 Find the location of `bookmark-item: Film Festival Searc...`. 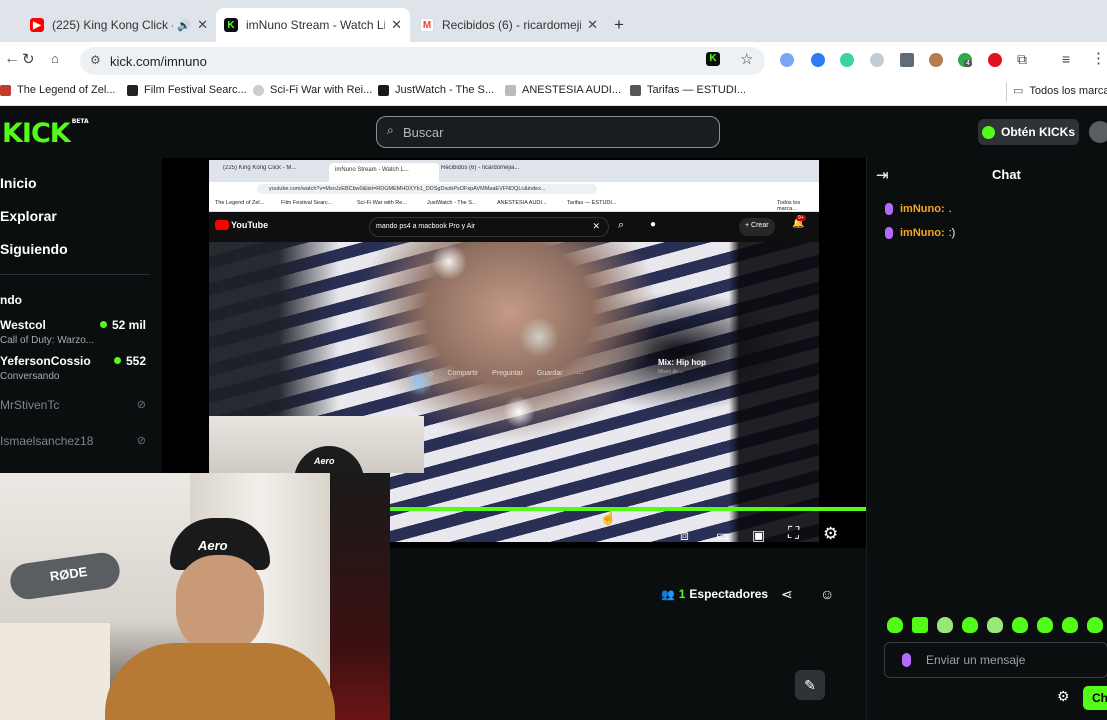

bookmark-item: Film Festival Searc... is located at coordinates (187, 90).